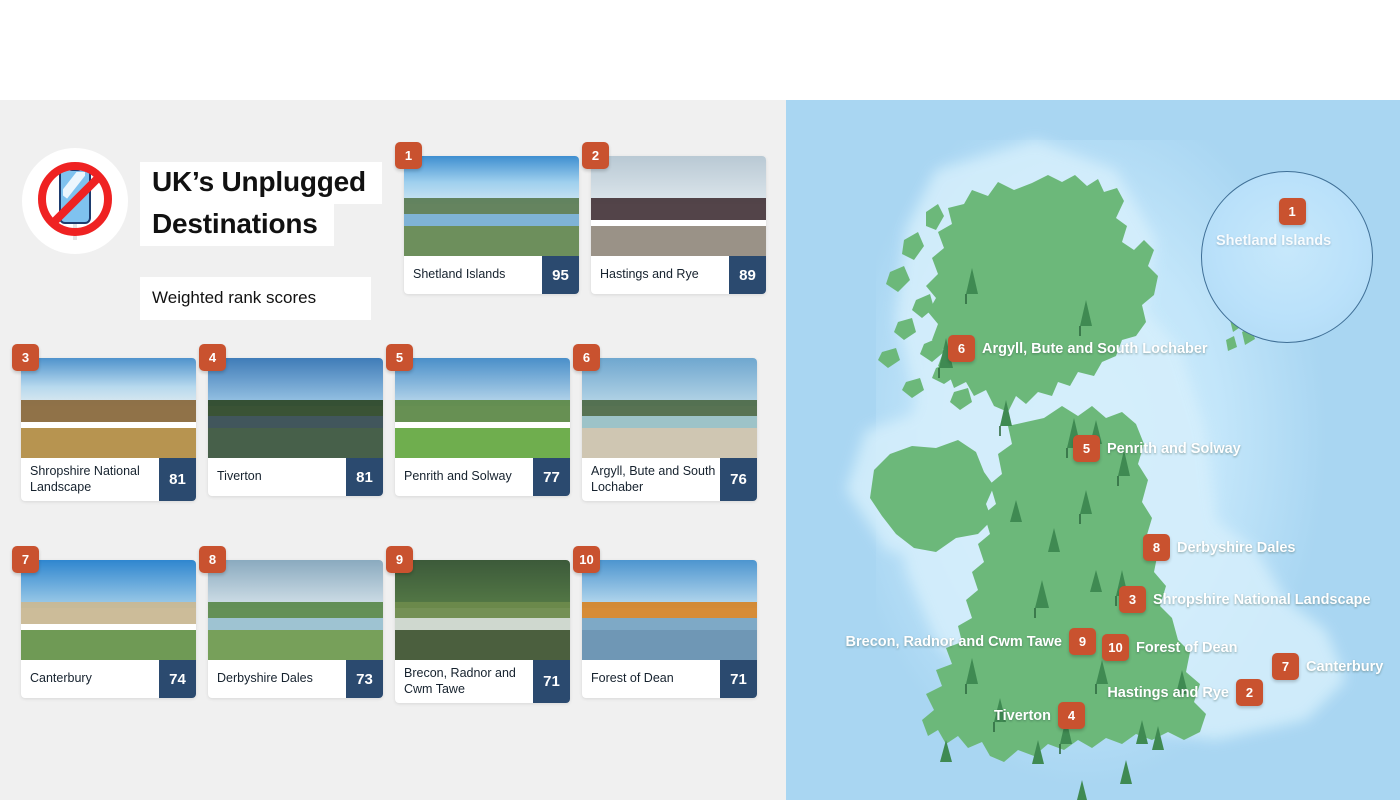 This screenshot has height=800, width=1400. Describe the element at coordinates (399, 357) in the screenshot. I see `rank-badge: 5` at that location.